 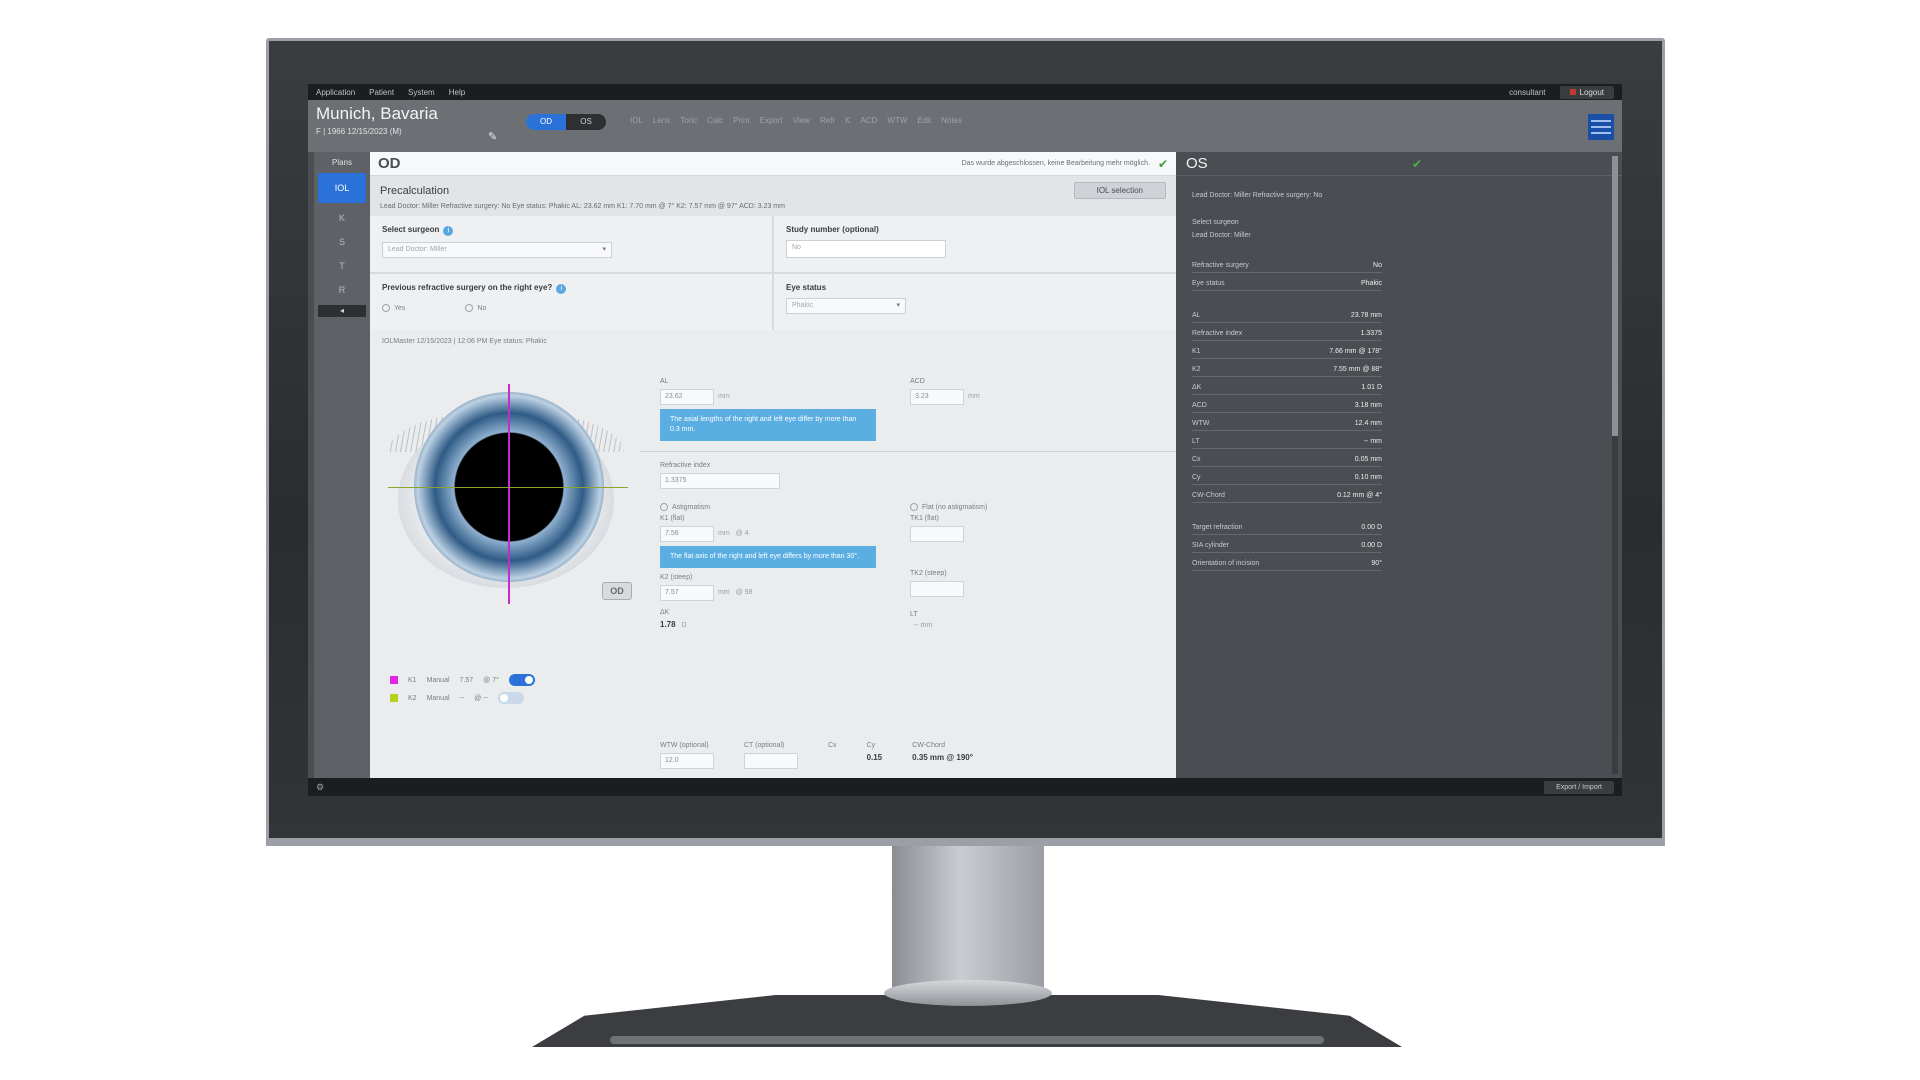 I want to click on tool-item: Calc, so click(x=715, y=120).